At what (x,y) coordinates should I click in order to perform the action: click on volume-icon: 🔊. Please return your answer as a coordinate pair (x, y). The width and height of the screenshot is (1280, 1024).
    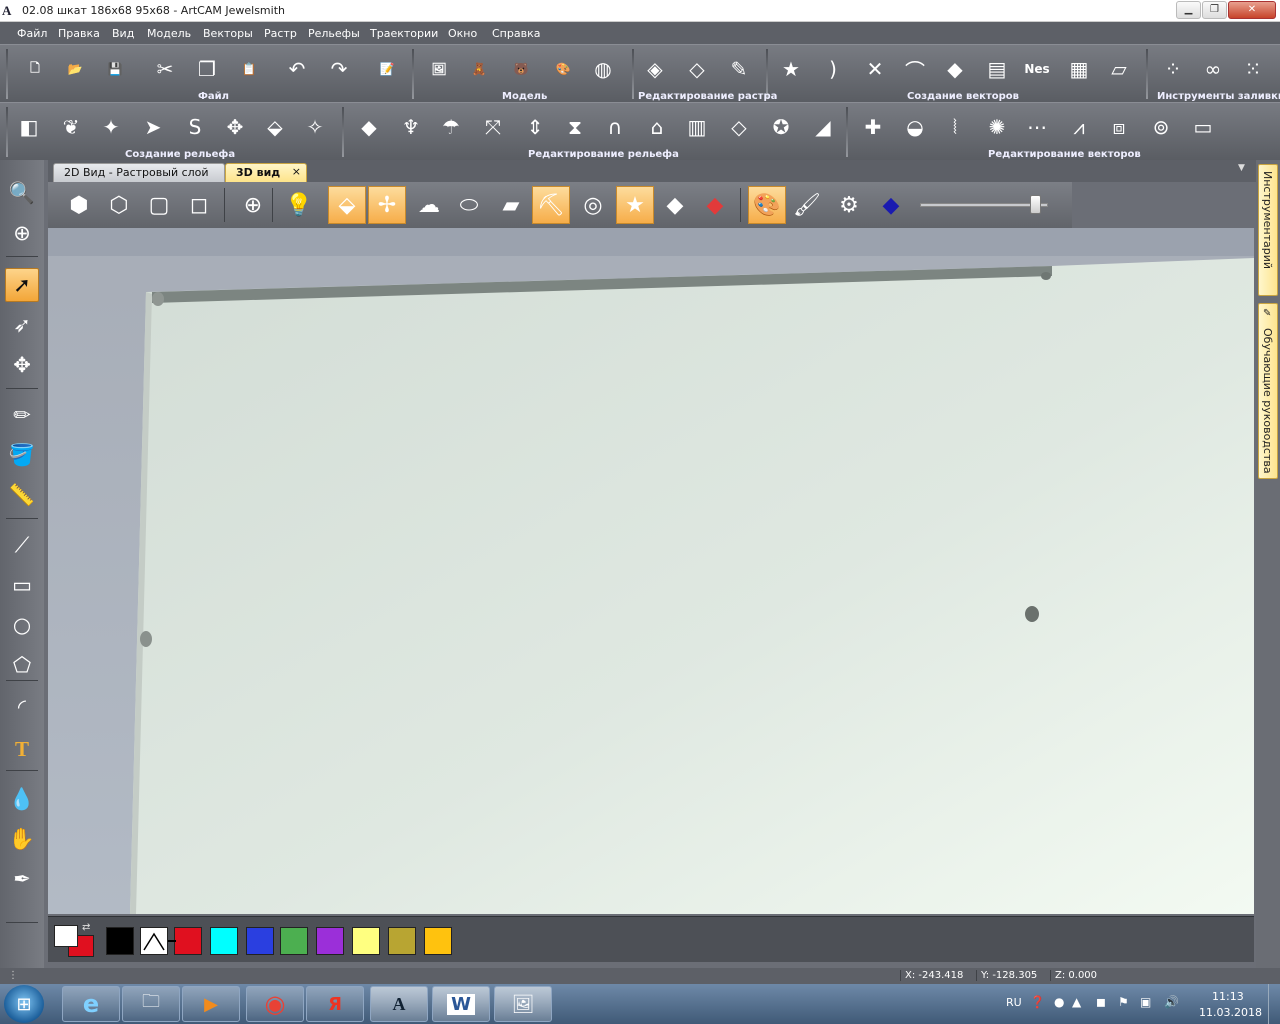
    Looking at the image, I should click on (1171, 1002).